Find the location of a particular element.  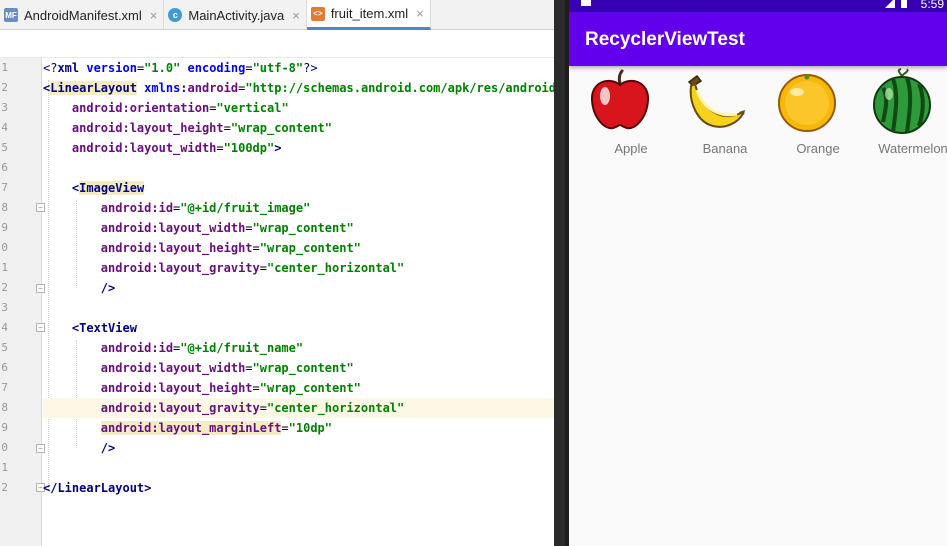

watermelon-icon is located at coordinates (902, 101).